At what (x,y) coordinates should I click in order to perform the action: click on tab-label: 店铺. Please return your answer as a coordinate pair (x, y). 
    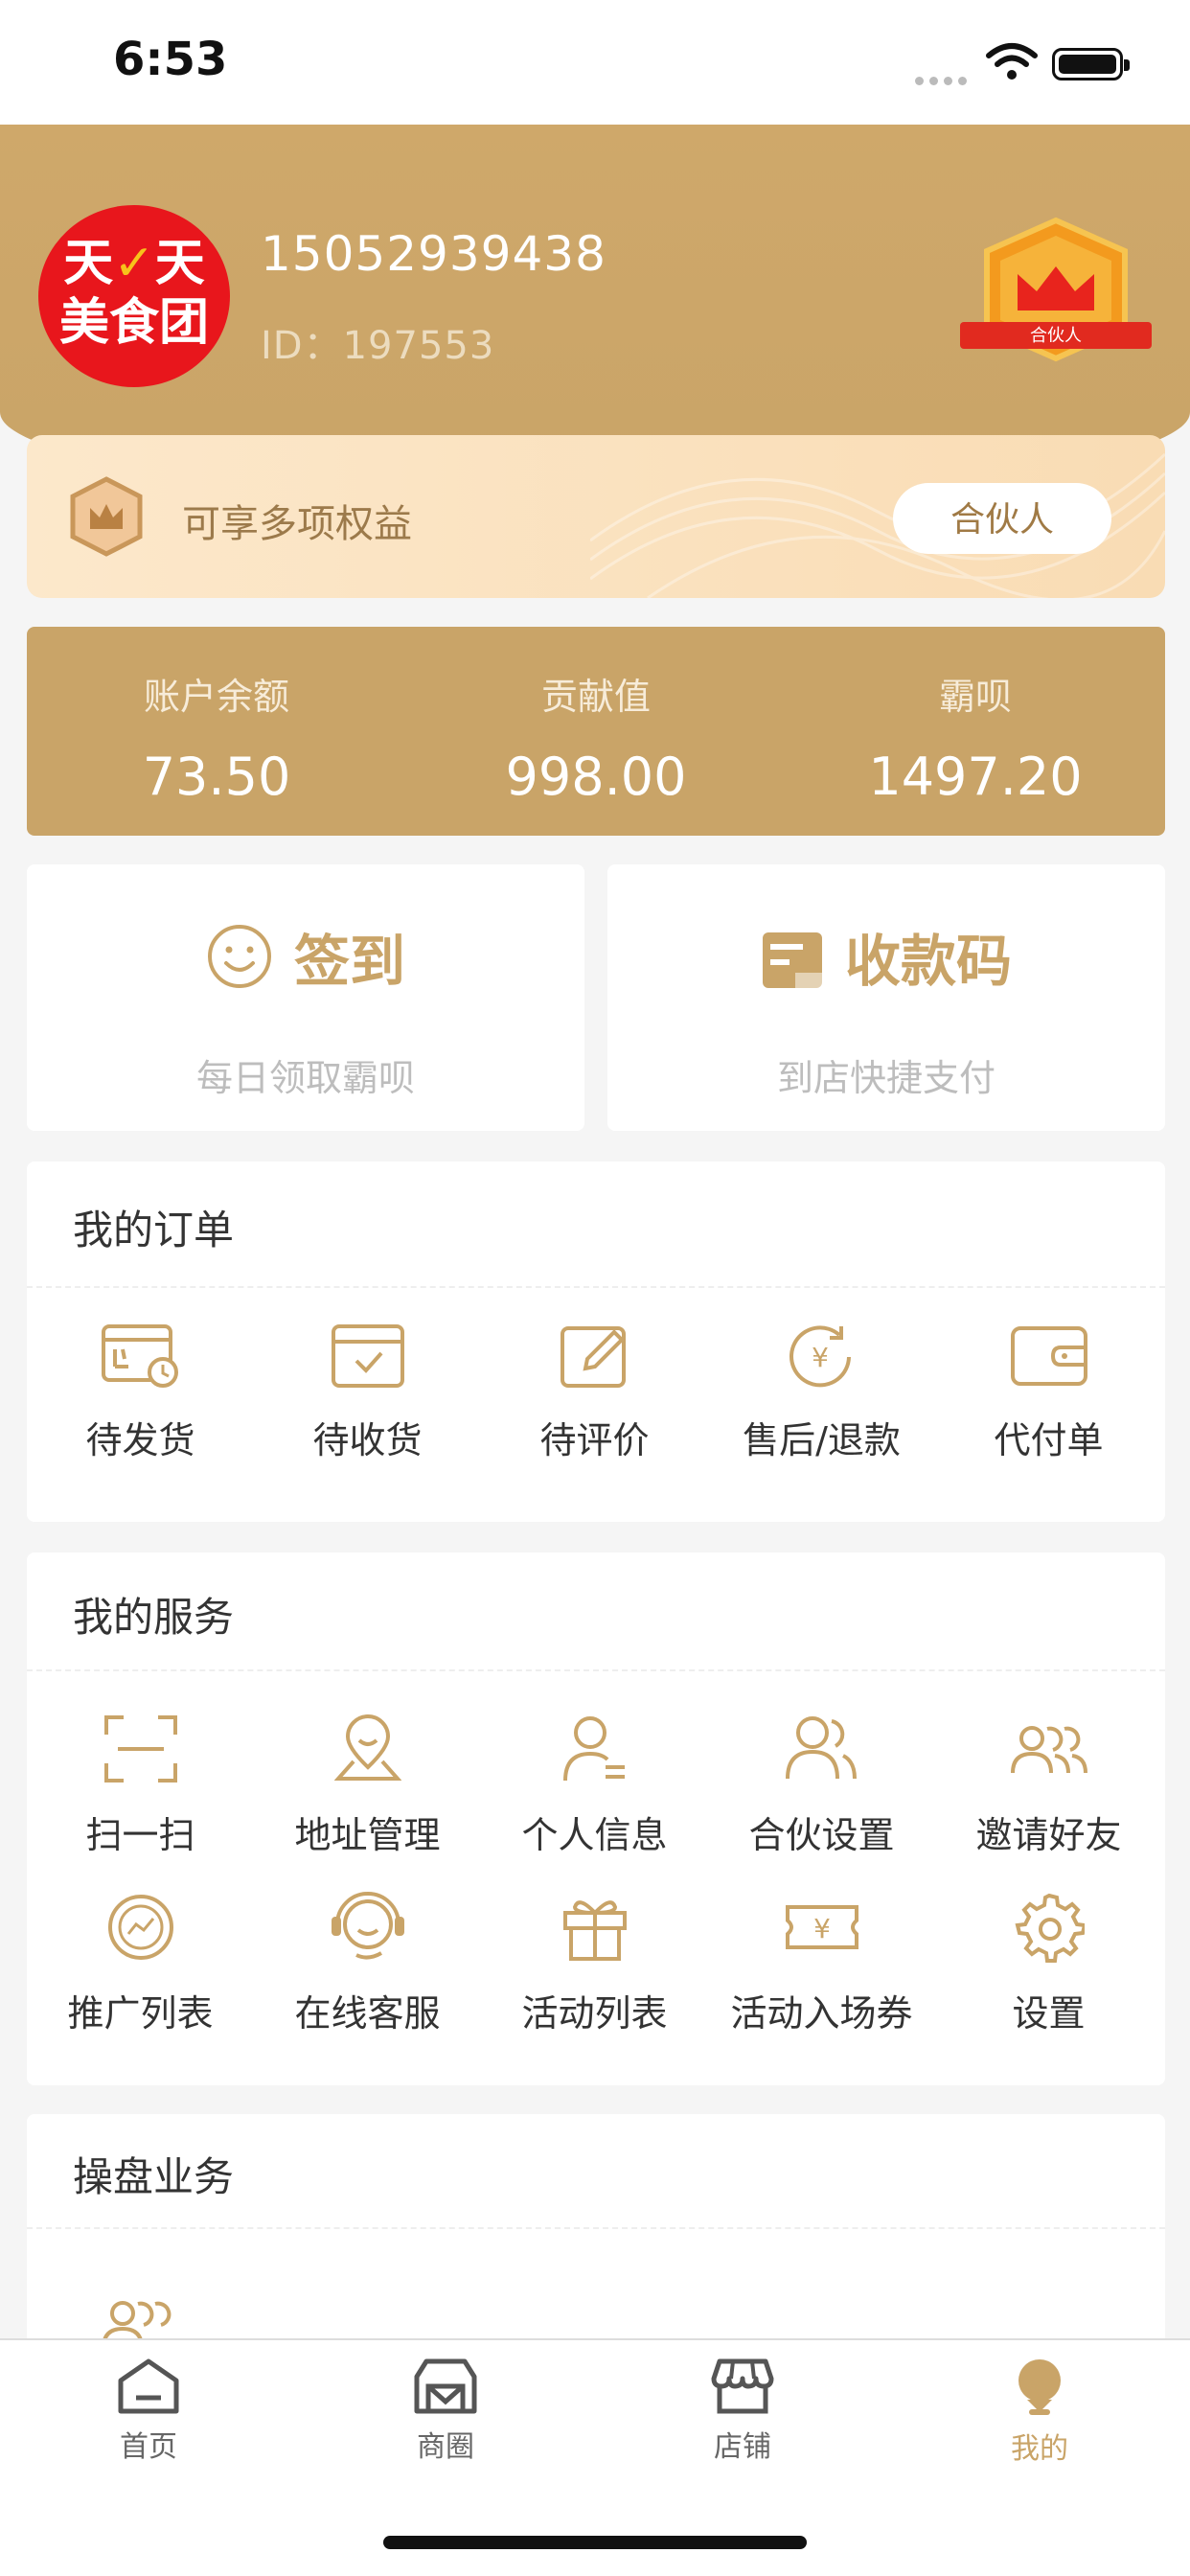
    Looking at the image, I should click on (743, 2447).